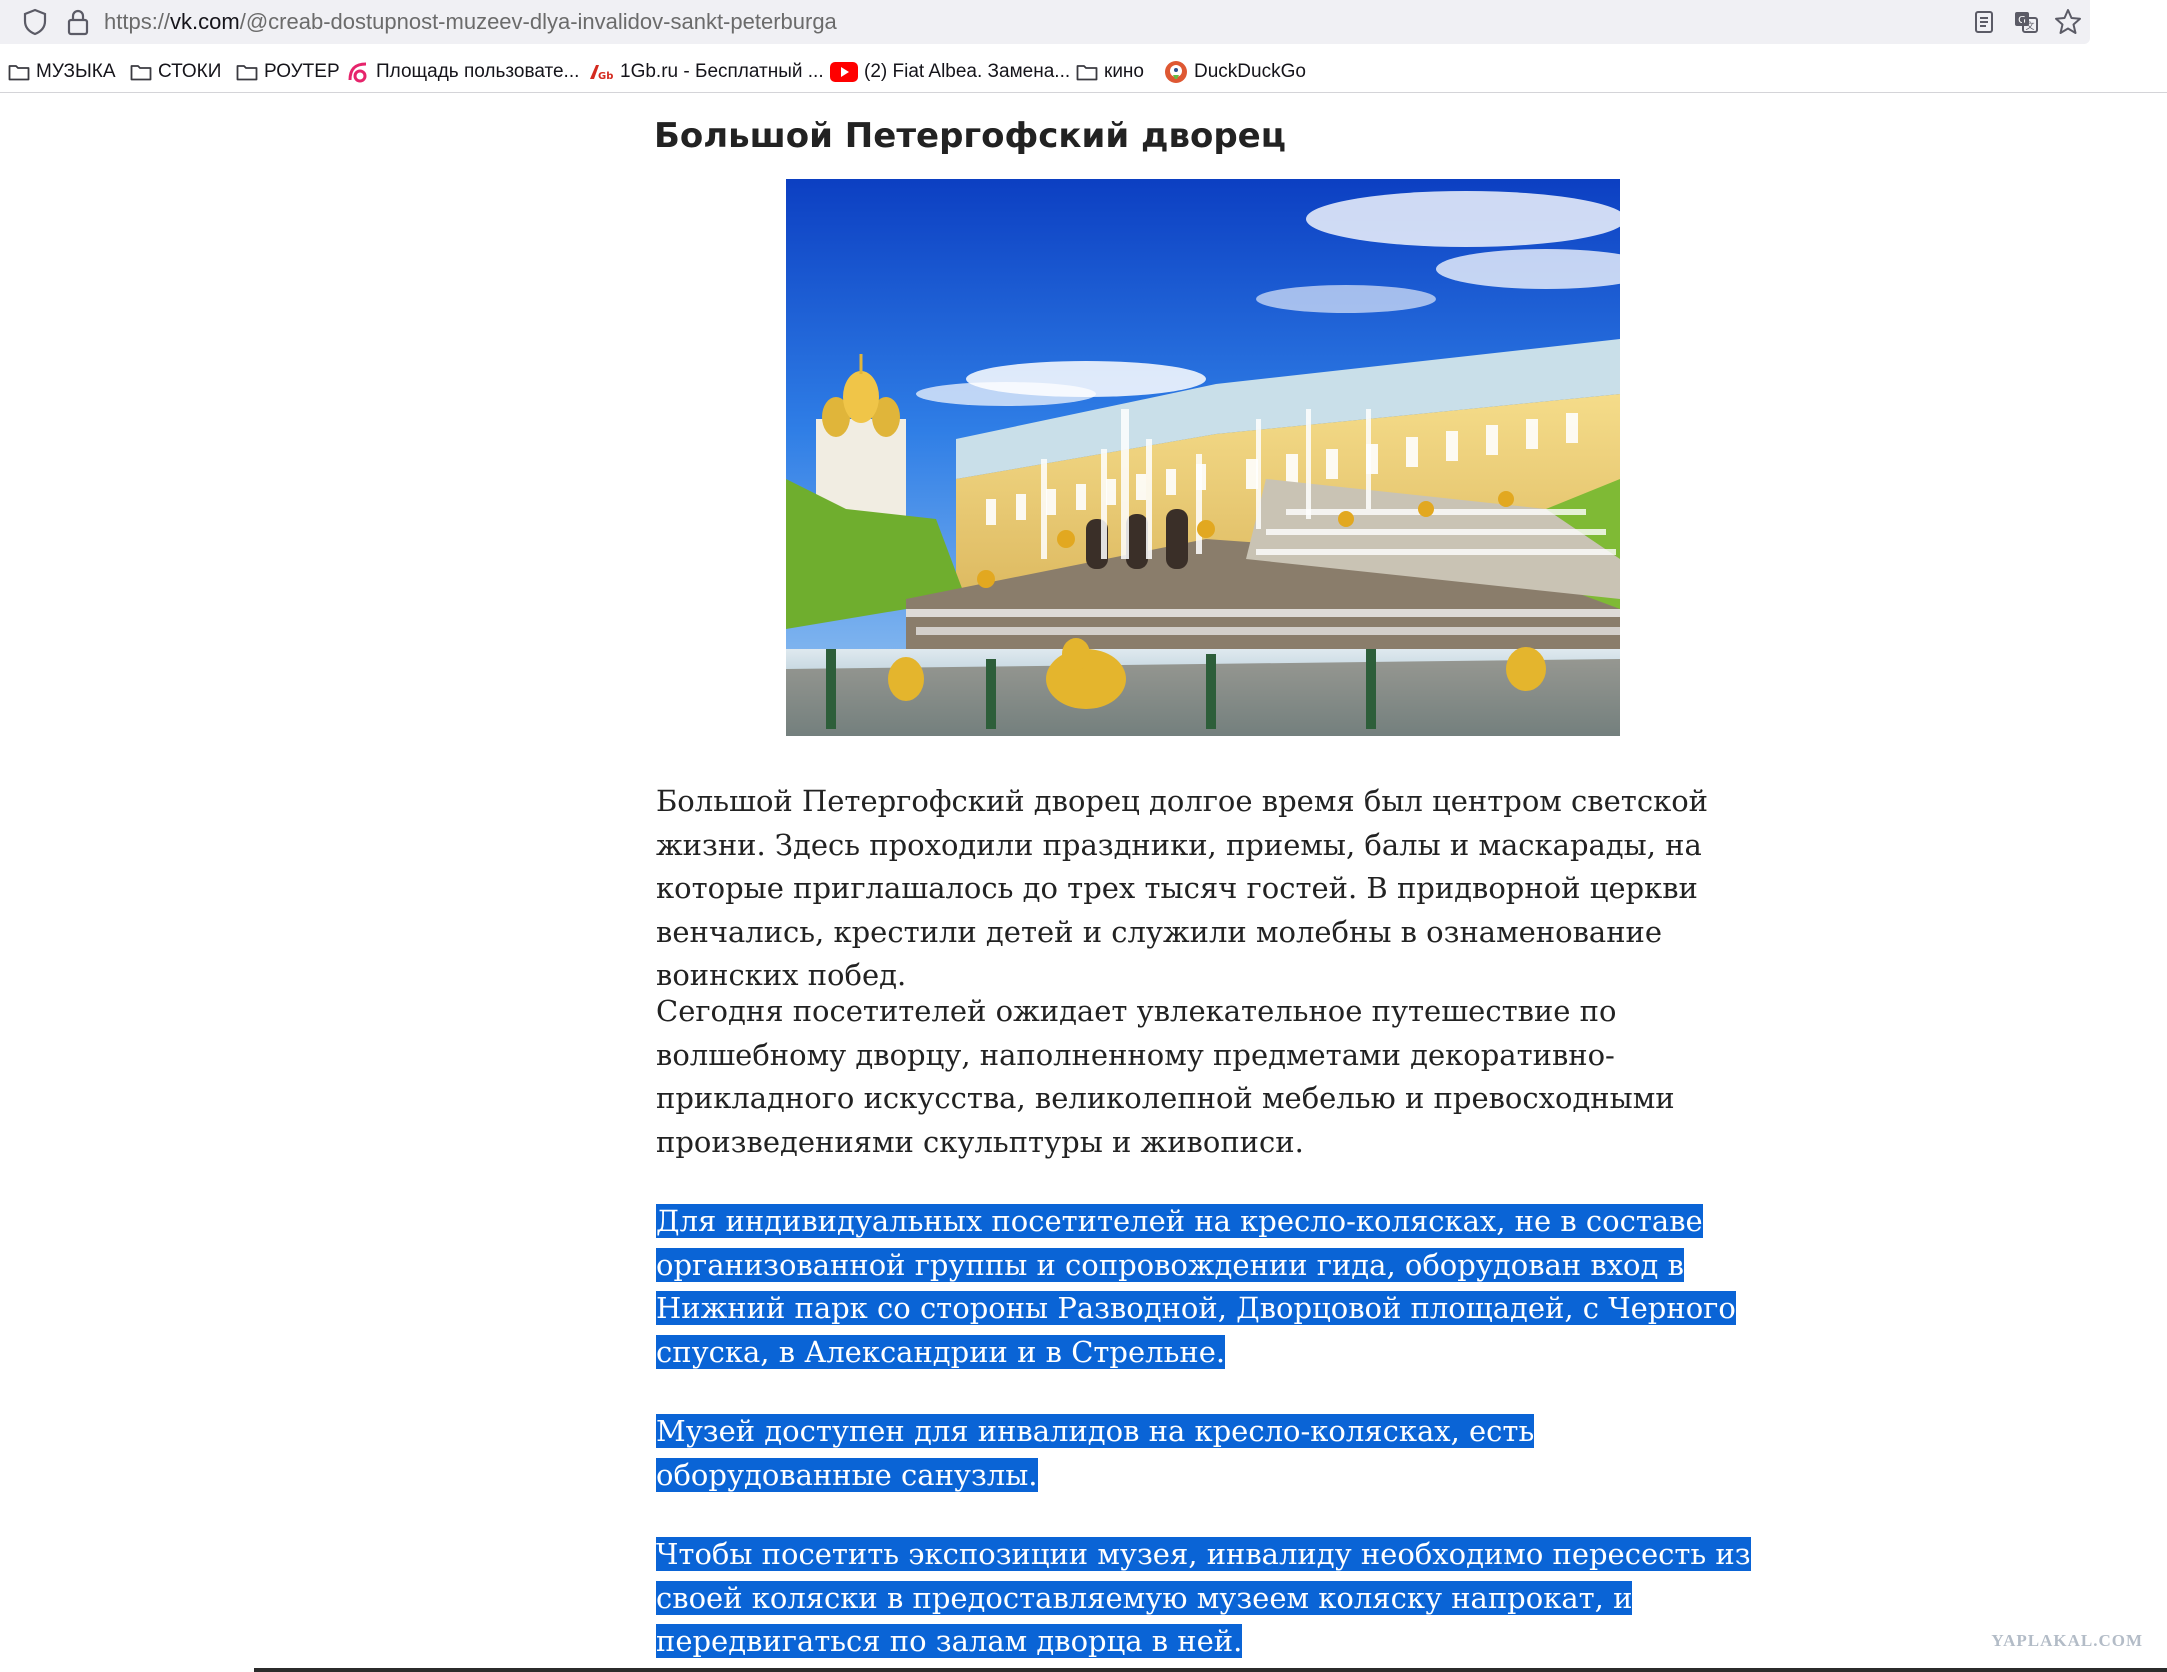 The width and height of the screenshot is (2167, 1672). I want to click on reader-view-icon, so click(1984, 22).